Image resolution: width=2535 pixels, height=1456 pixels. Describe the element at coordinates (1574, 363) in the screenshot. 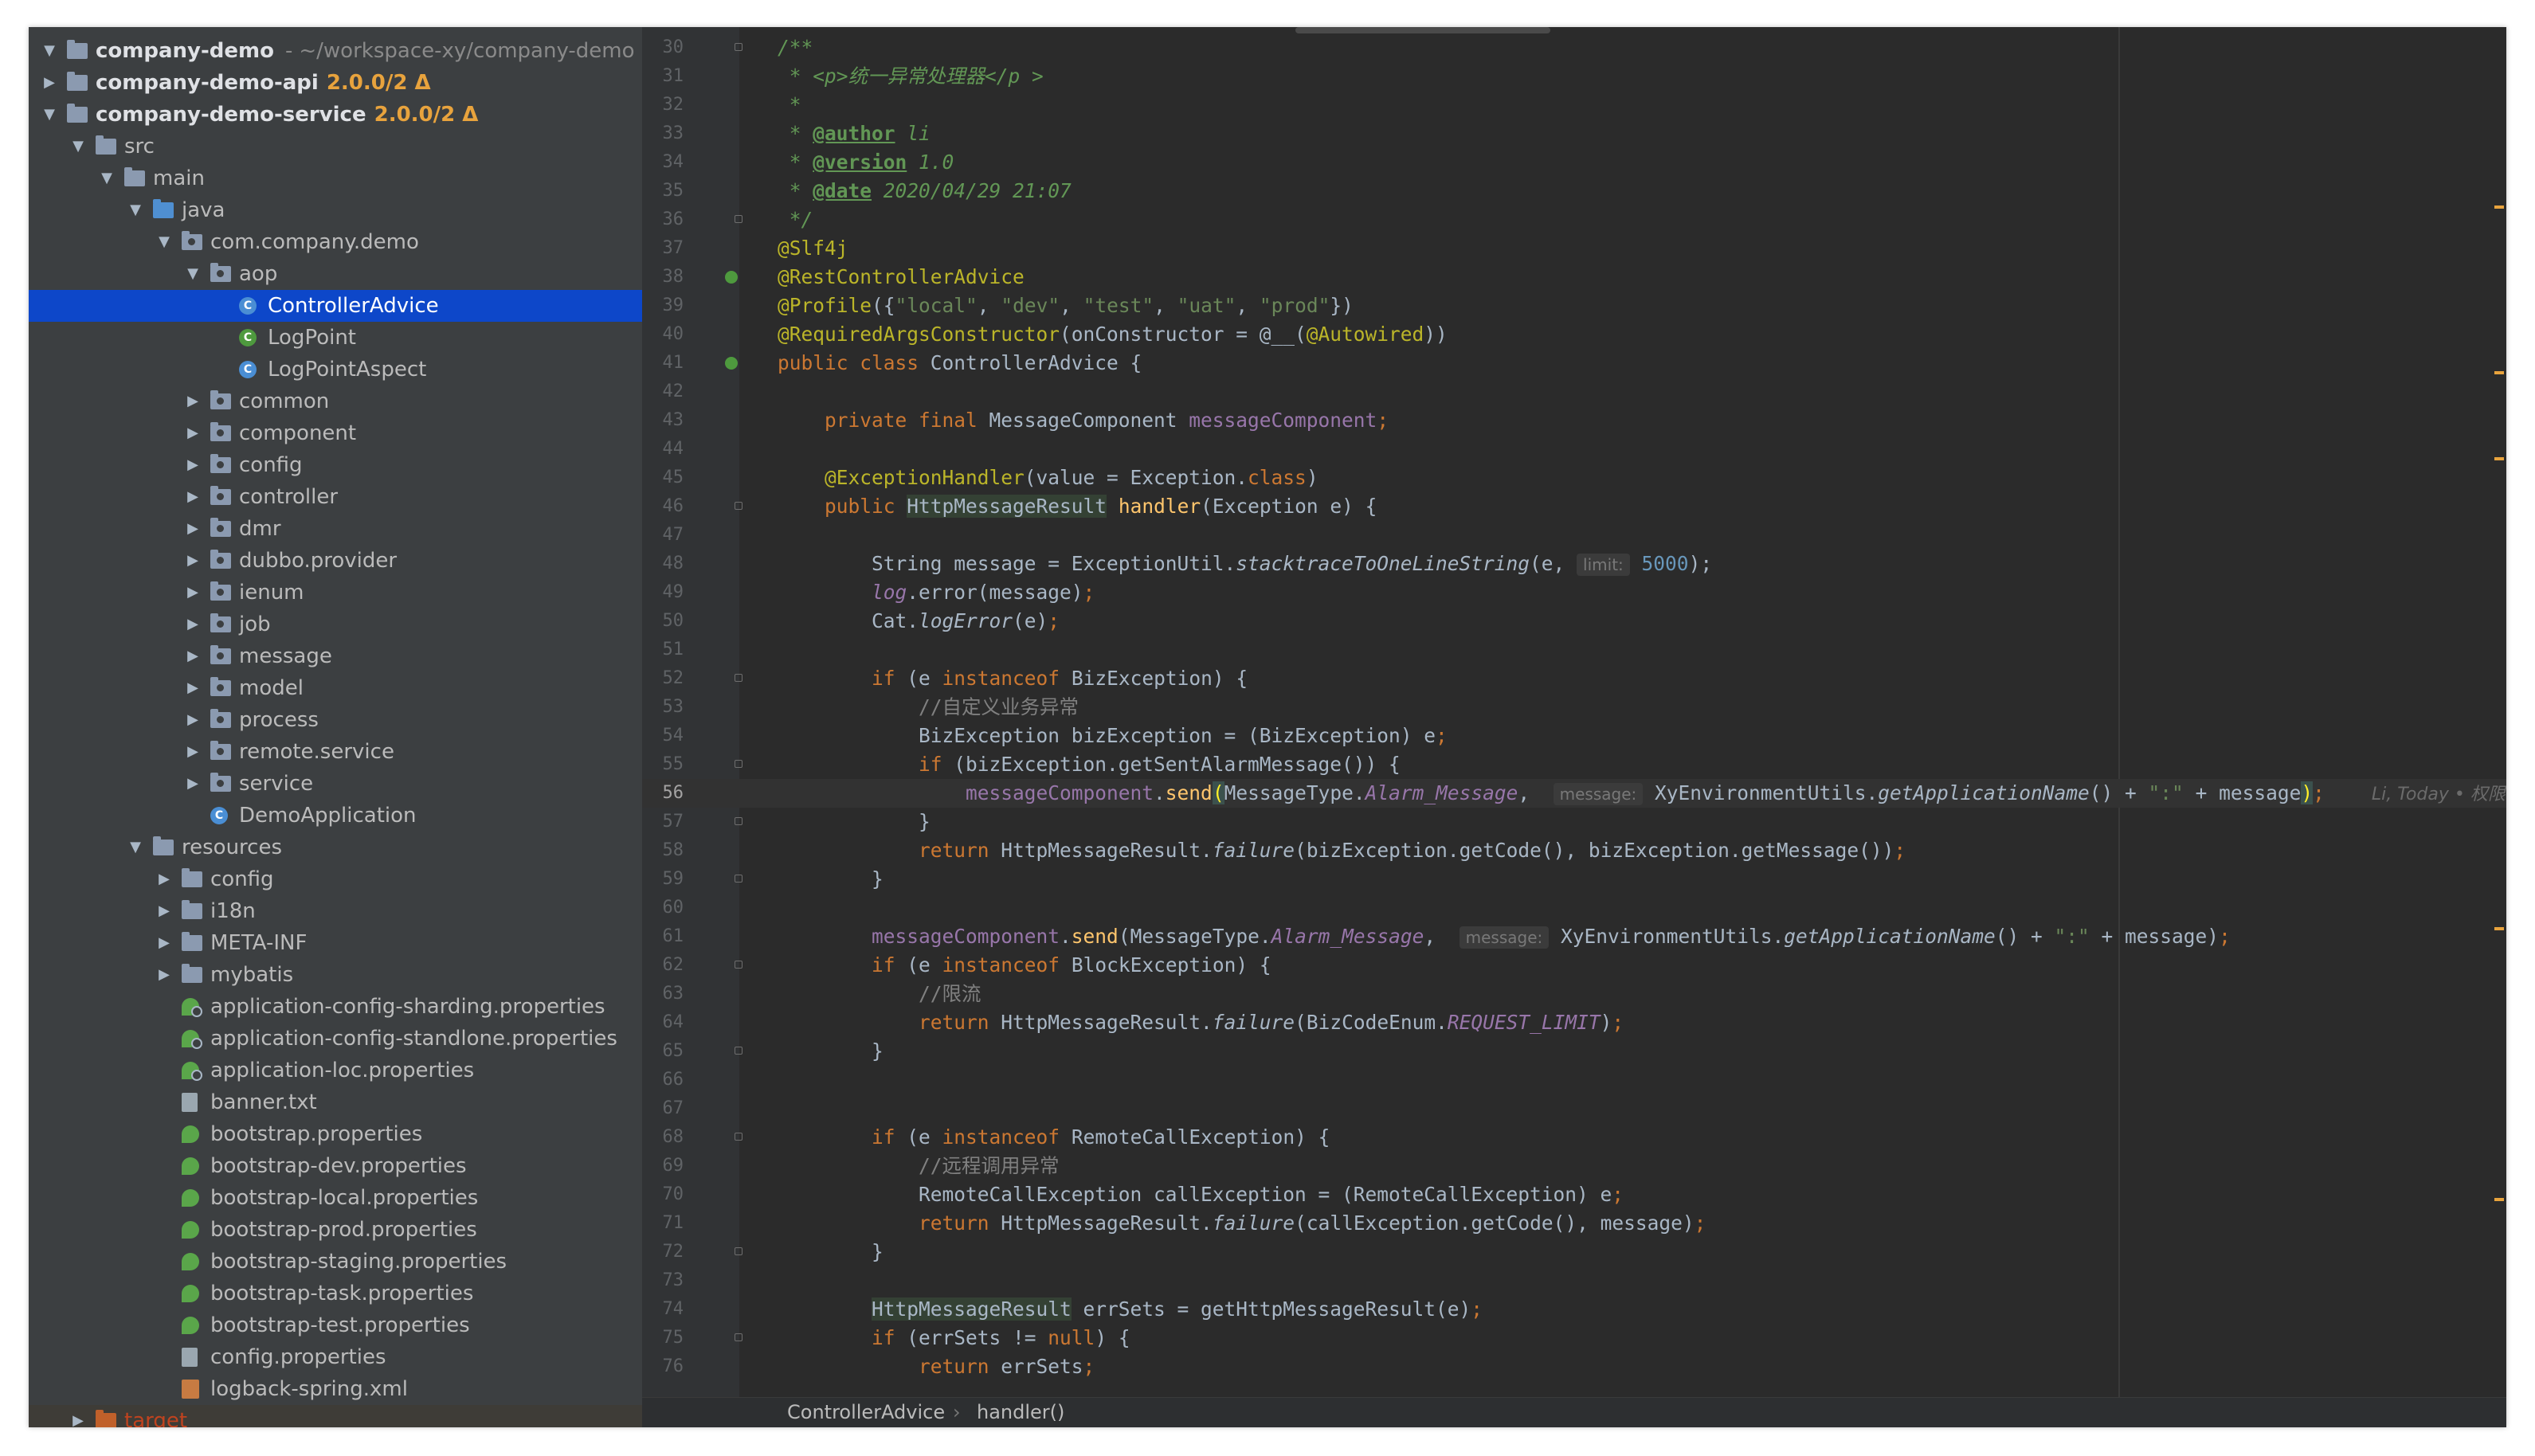

I see `code-line: 41 public class ControllerAdvice {` at that location.